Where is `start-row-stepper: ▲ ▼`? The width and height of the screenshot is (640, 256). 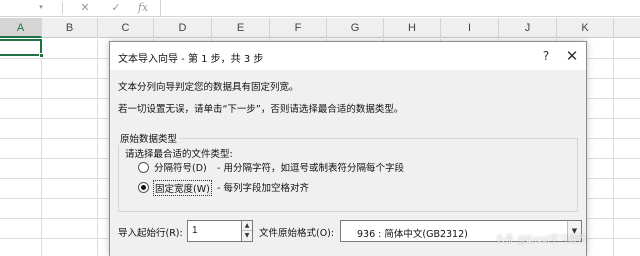
start-row-stepper: ▲ ▼ is located at coordinates (247, 231).